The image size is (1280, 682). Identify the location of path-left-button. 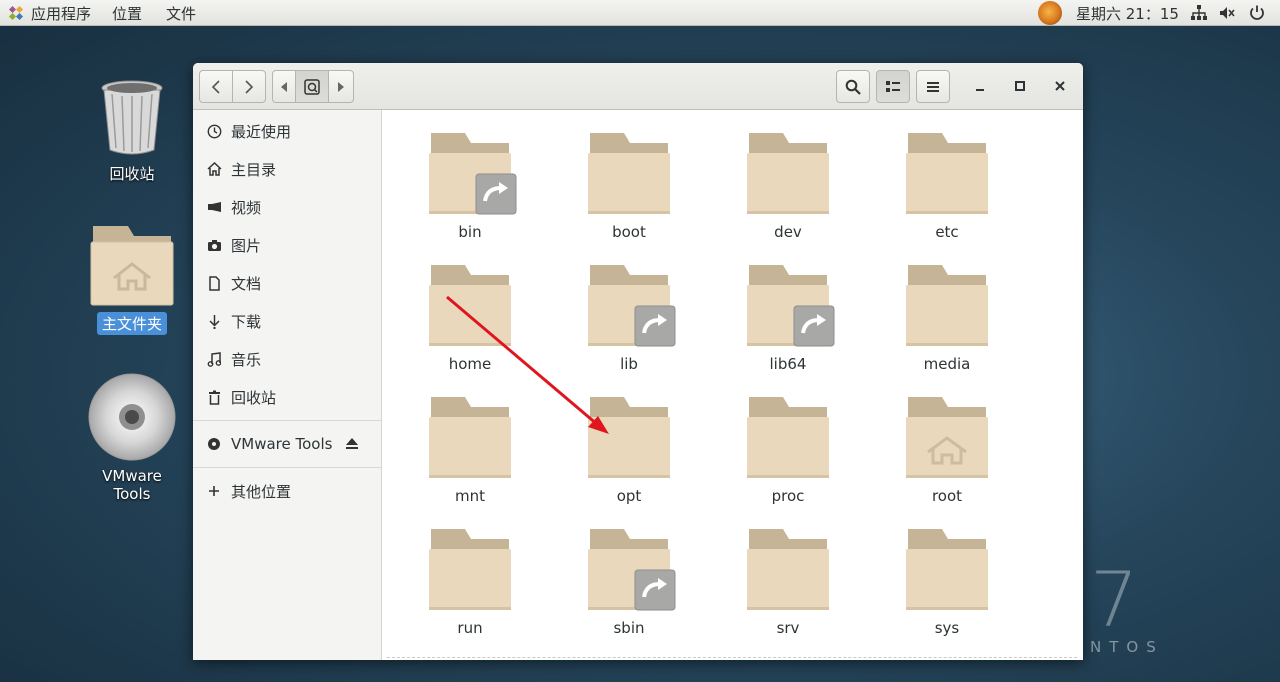
(284, 86).